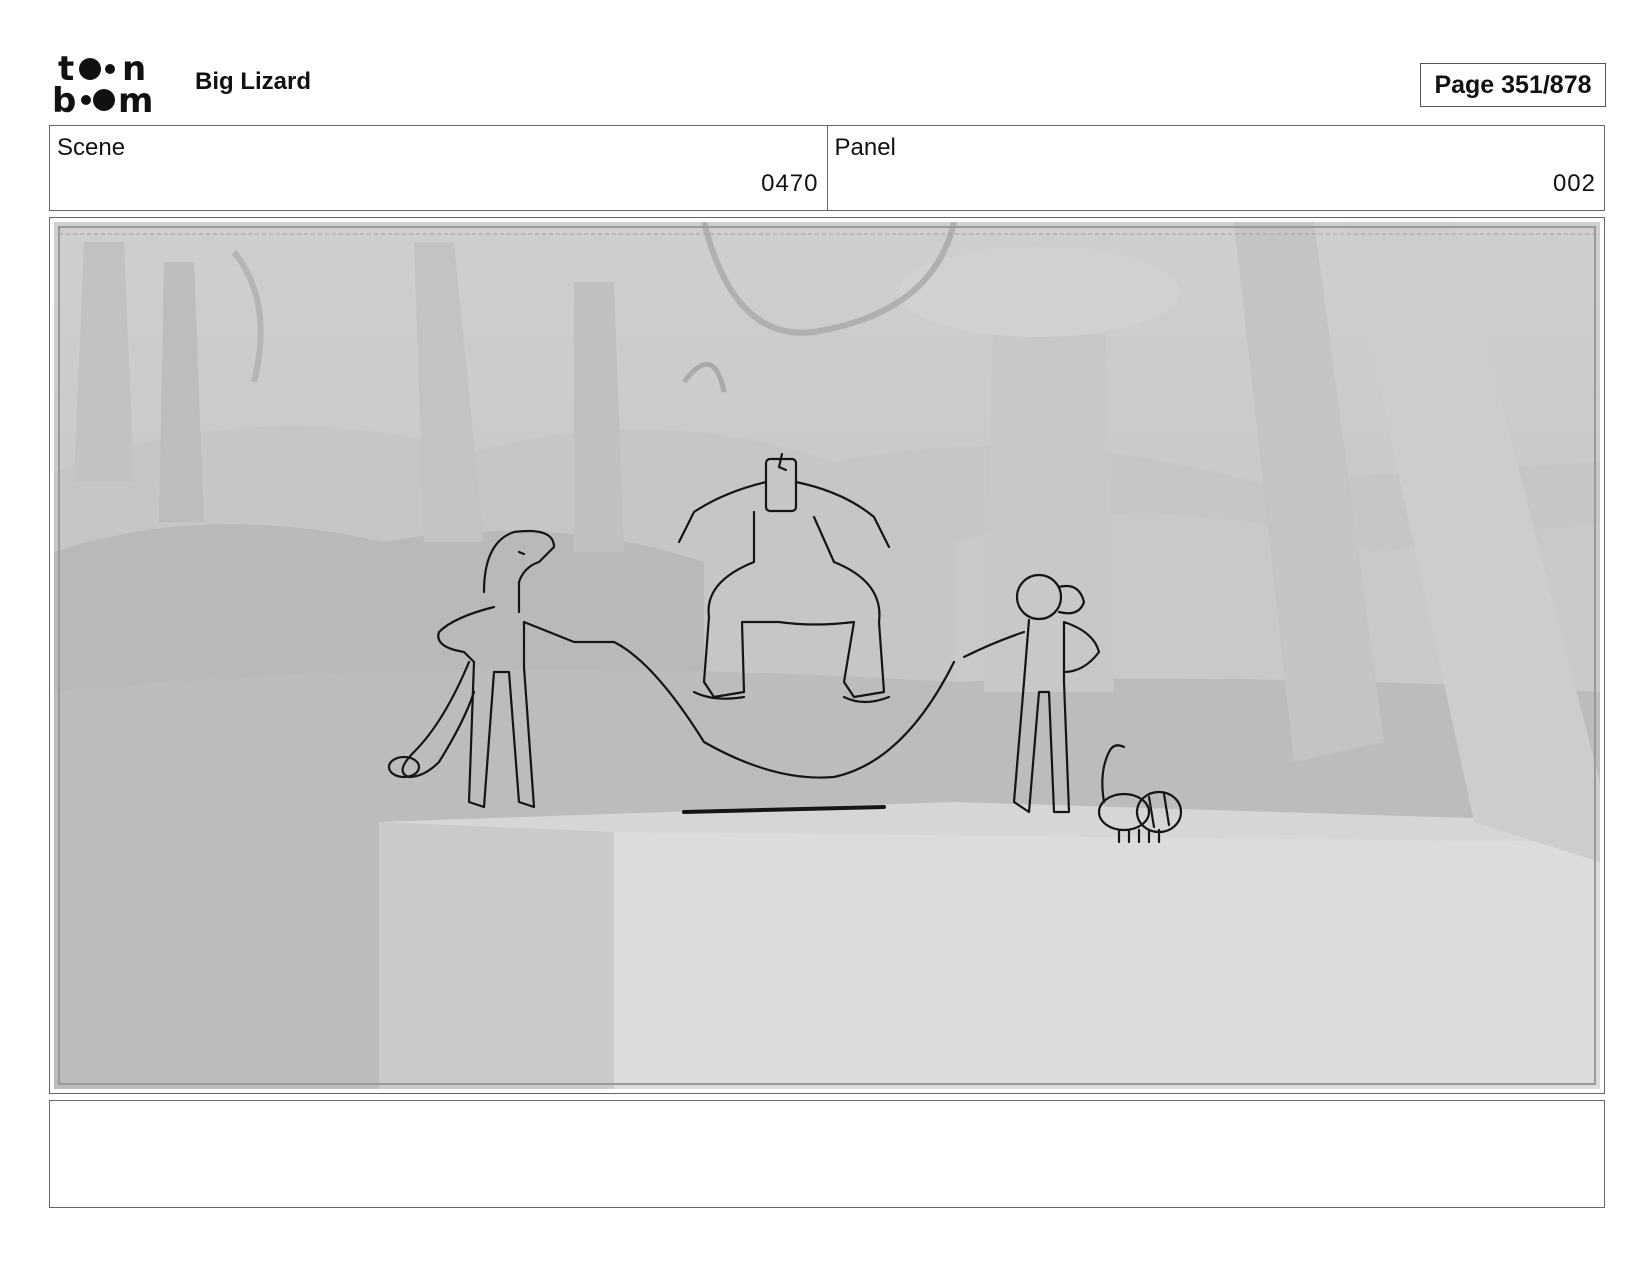 The width and height of the screenshot is (1650, 1275). Describe the element at coordinates (111, 85) in the screenshot. I see `toon-boom-logo: t n b m` at that location.